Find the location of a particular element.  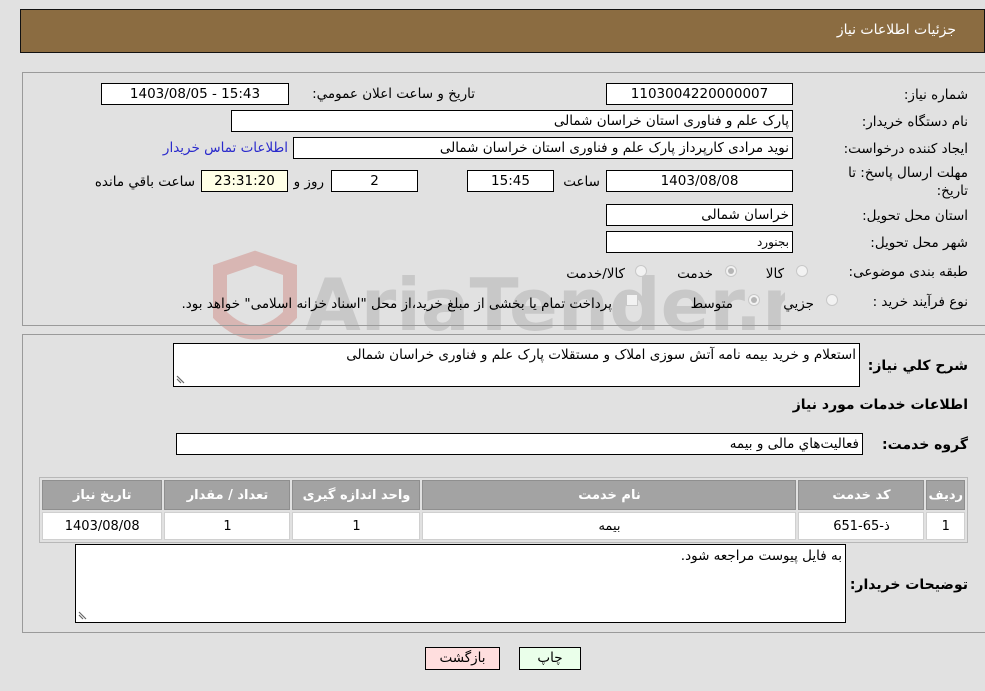

category-option-goods: کالا is located at coordinates (774, 274).